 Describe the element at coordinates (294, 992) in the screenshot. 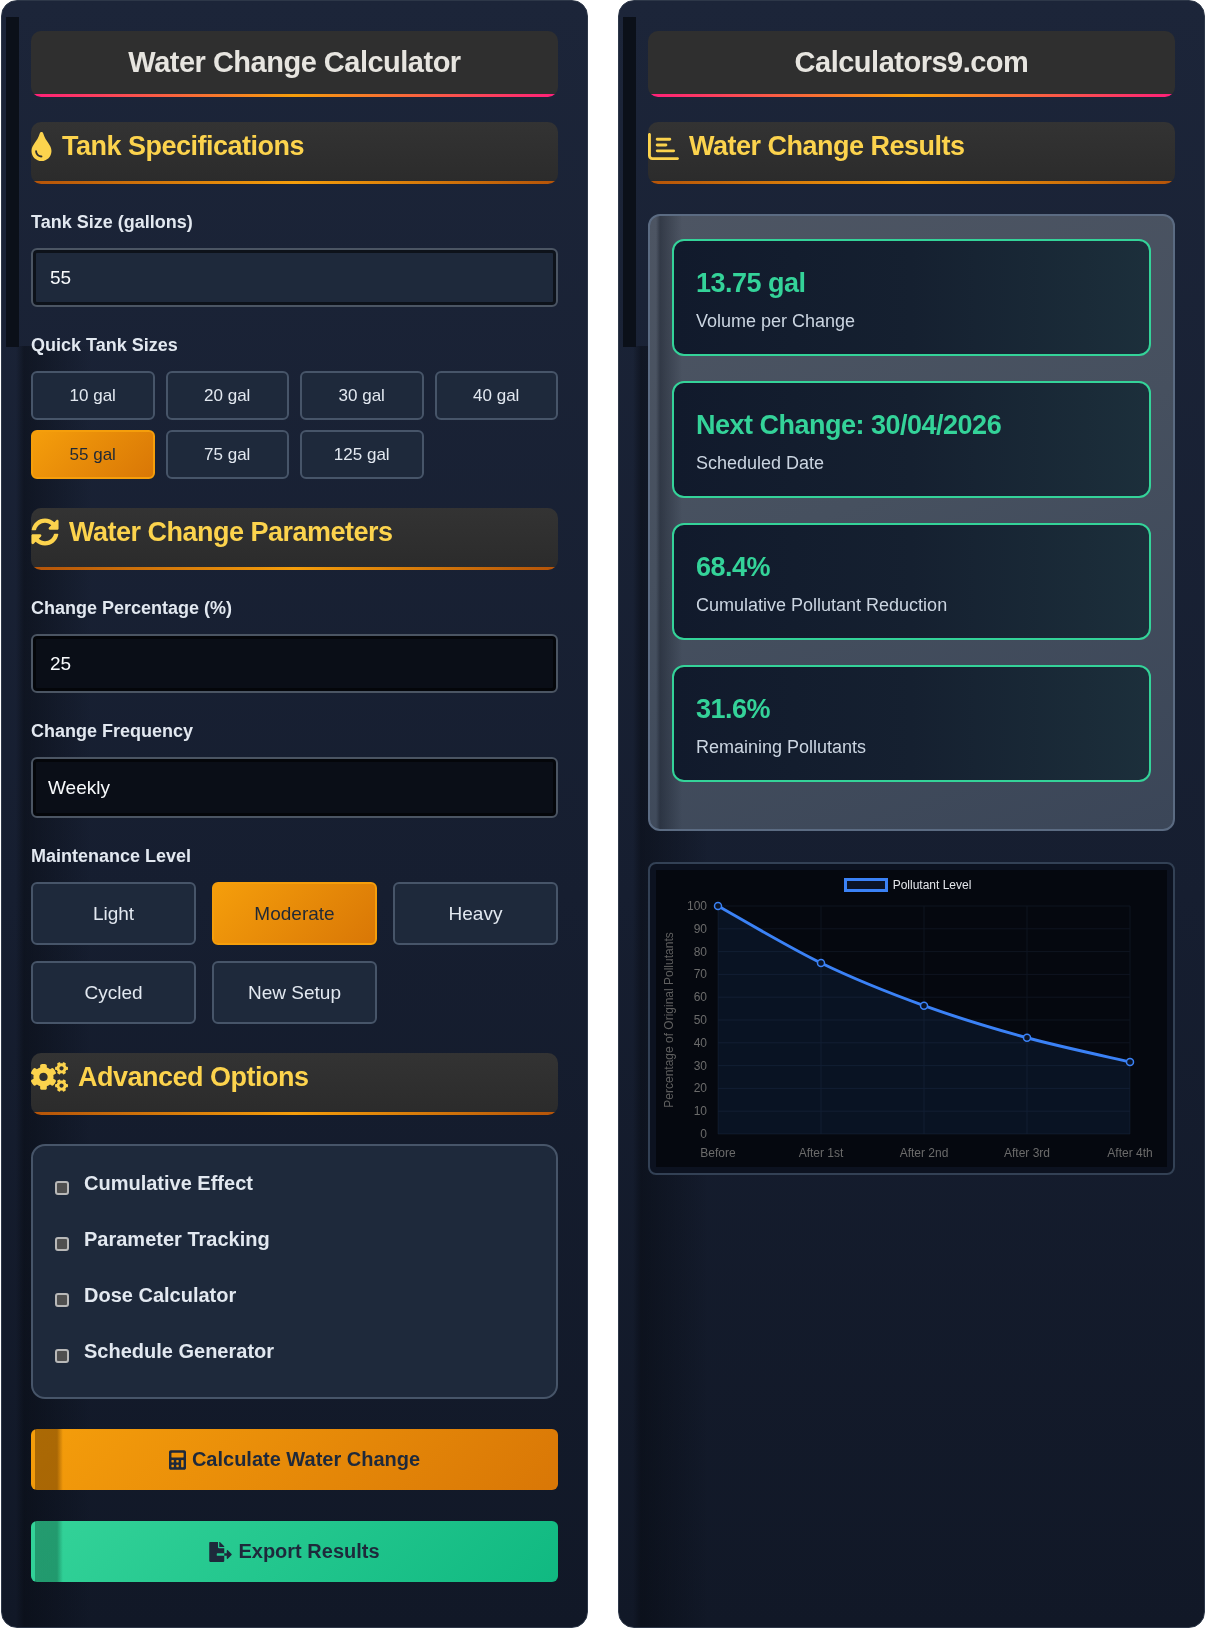

I see `maintenance-level-button: New Setup` at that location.